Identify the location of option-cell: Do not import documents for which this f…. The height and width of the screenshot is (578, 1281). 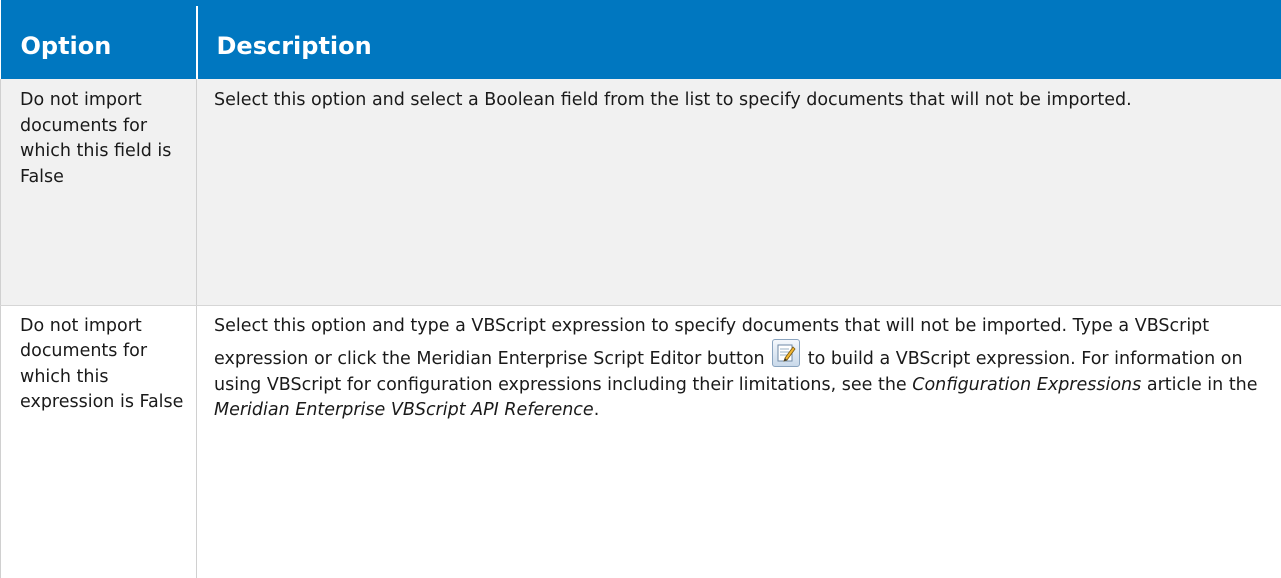
(99, 192).